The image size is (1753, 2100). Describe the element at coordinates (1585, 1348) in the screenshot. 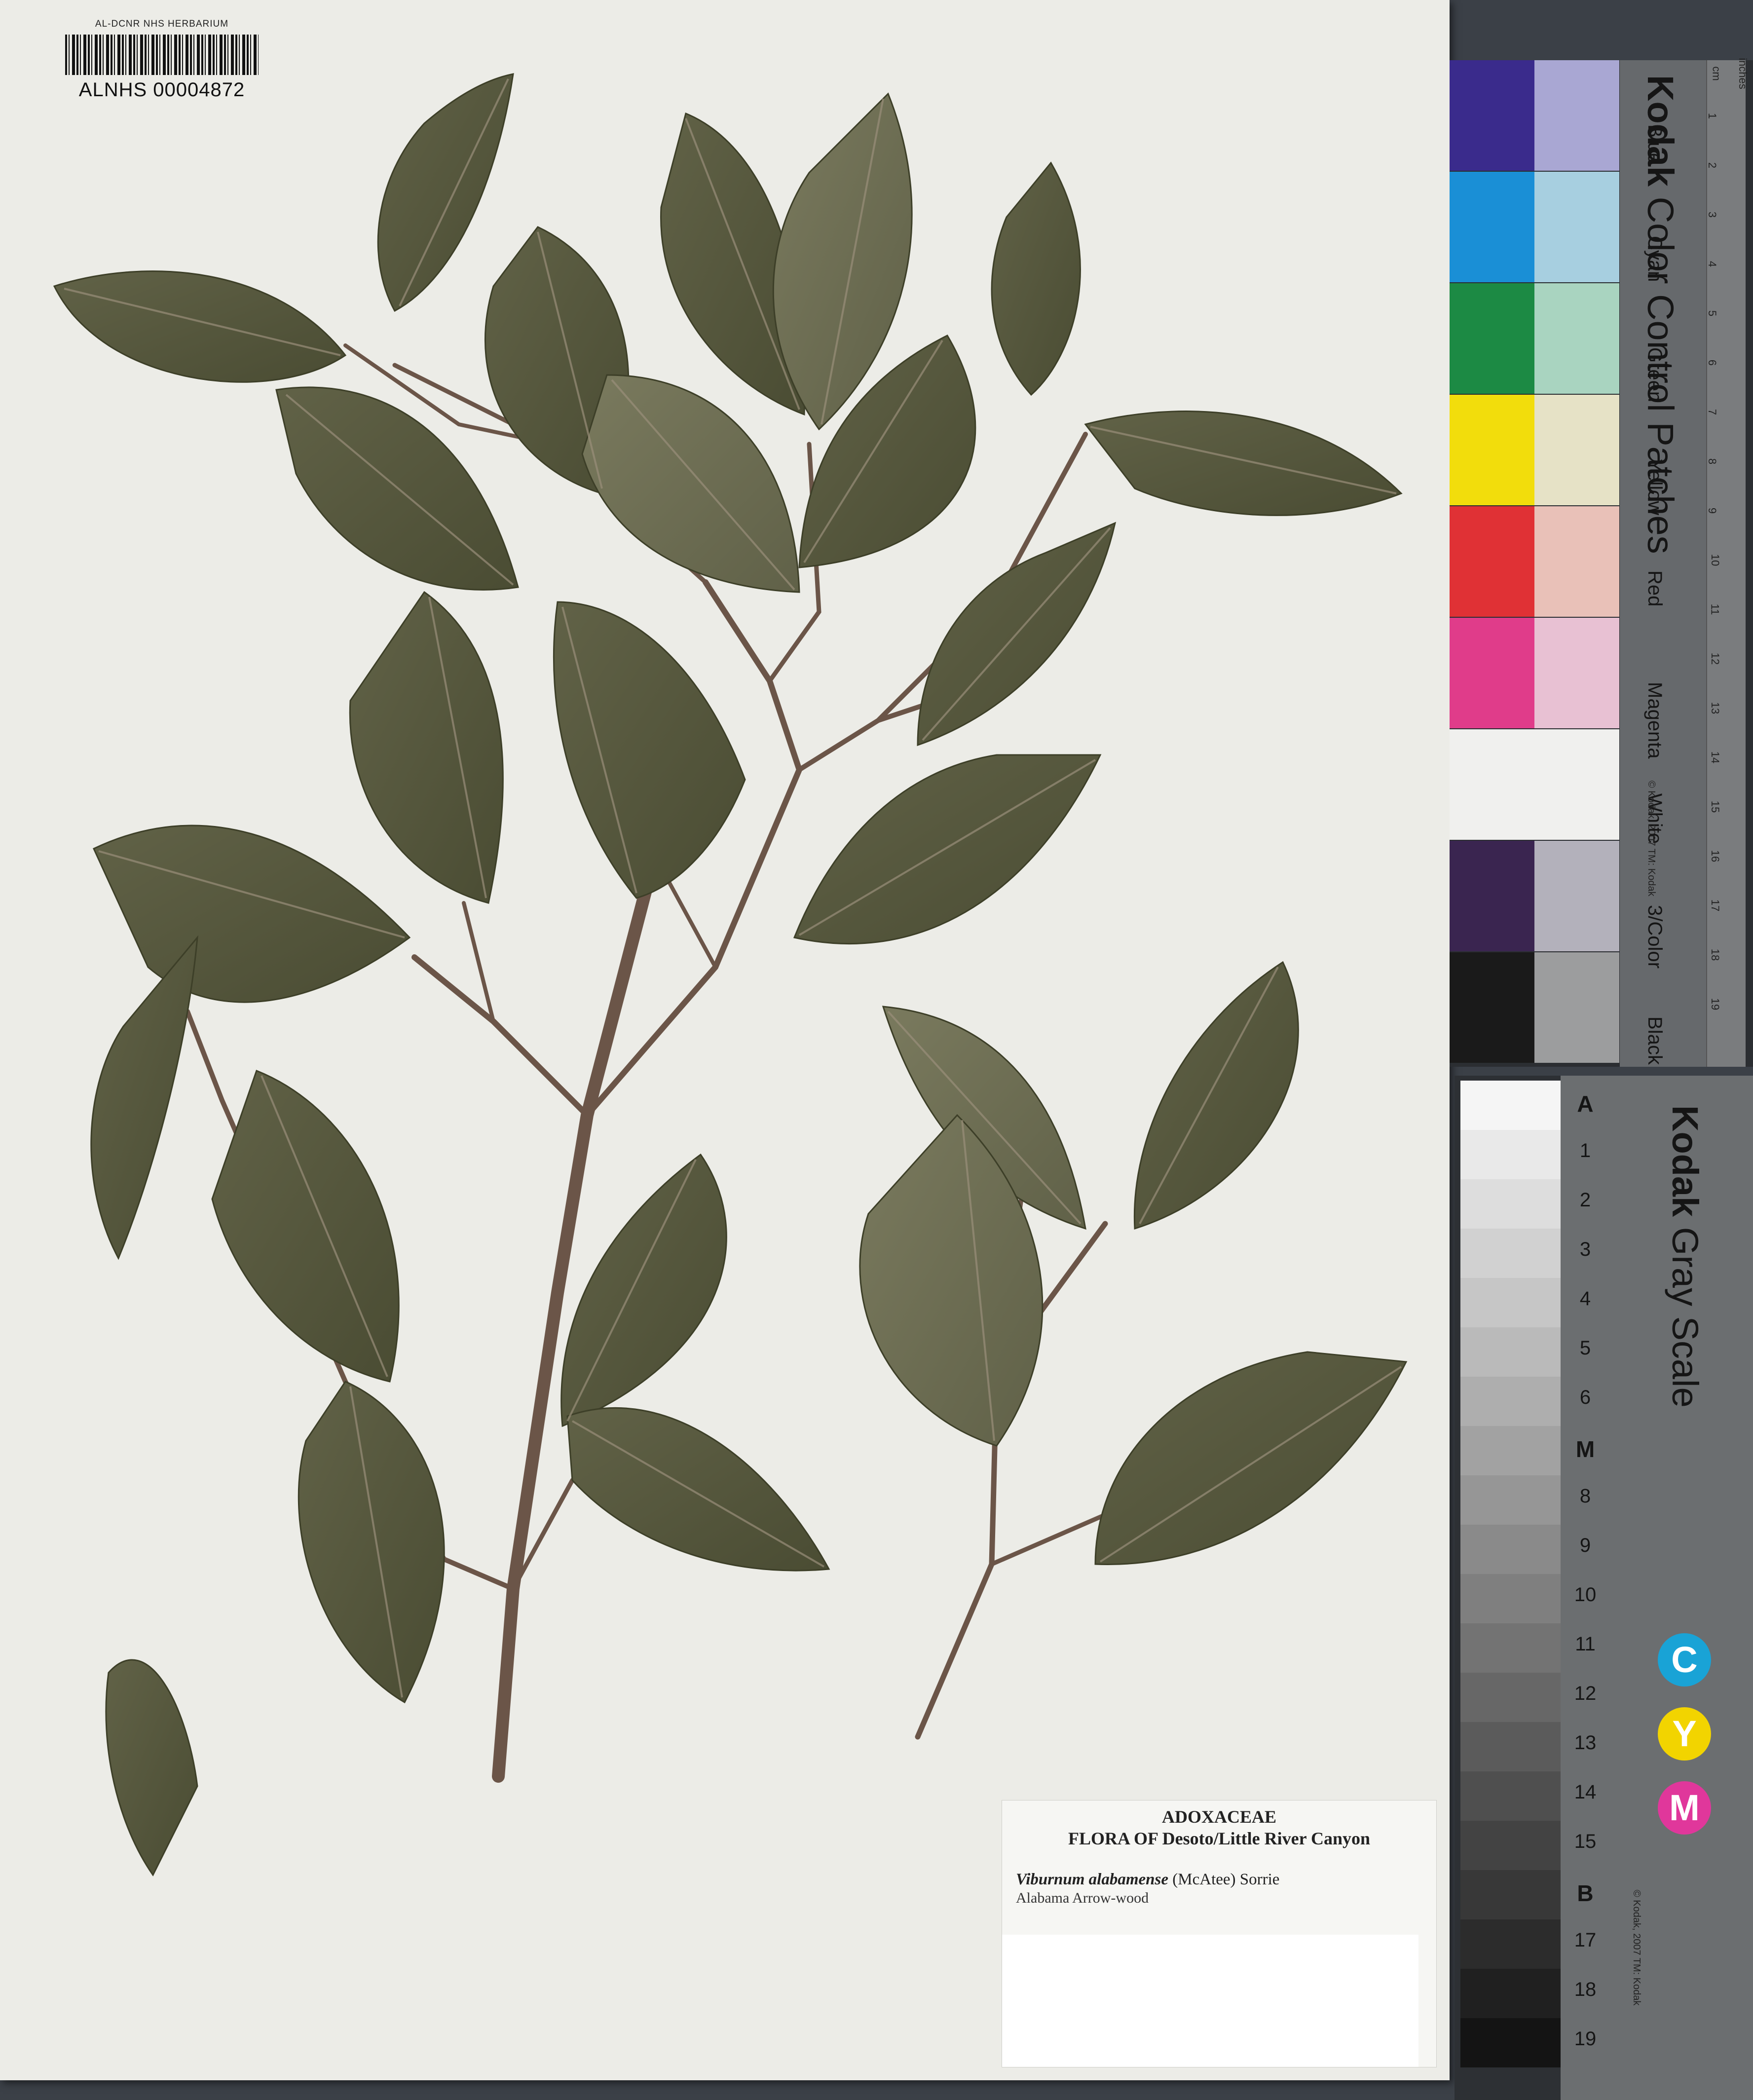

I see `gray-step-label: 5` at that location.